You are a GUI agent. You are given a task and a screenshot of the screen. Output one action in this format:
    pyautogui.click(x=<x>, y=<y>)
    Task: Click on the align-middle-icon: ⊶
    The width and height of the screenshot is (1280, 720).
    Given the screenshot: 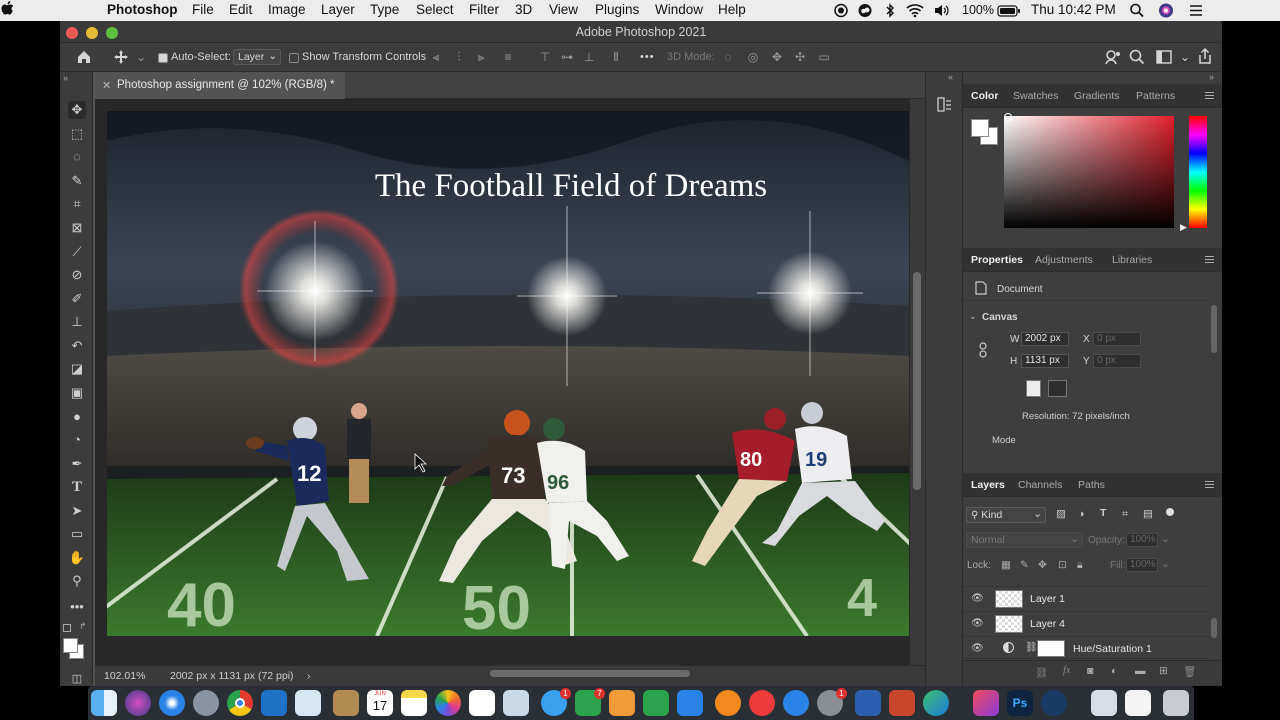 What is the action you would take?
    pyautogui.click(x=567, y=57)
    